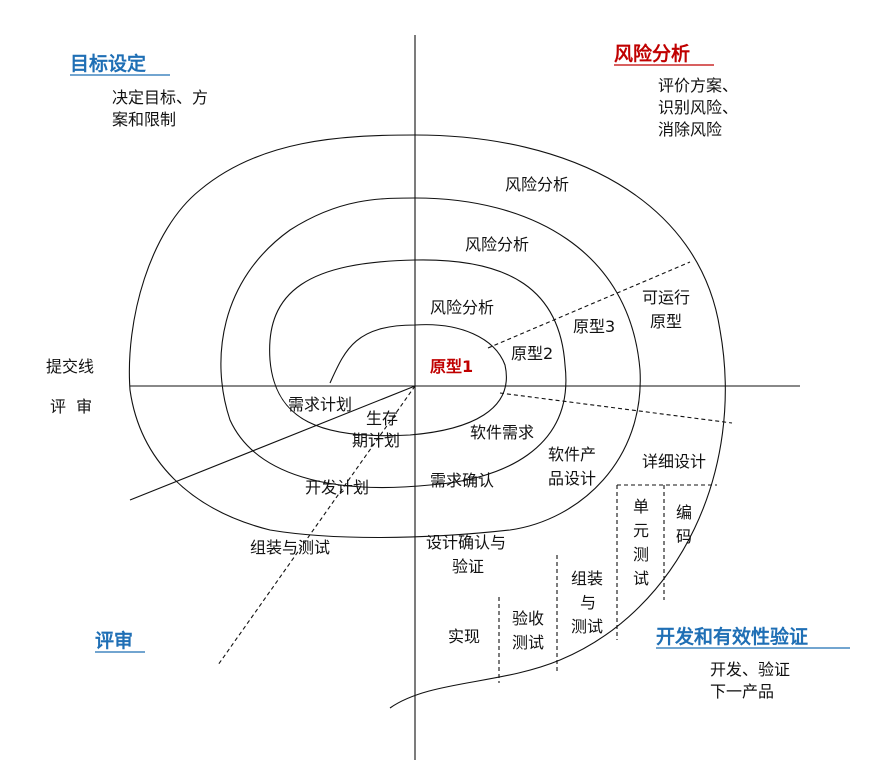 The width and height of the screenshot is (869, 773). Describe the element at coordinates (698, 85) in the screenshot. I see `risk-desc-line1: 评价方案、` at that location.